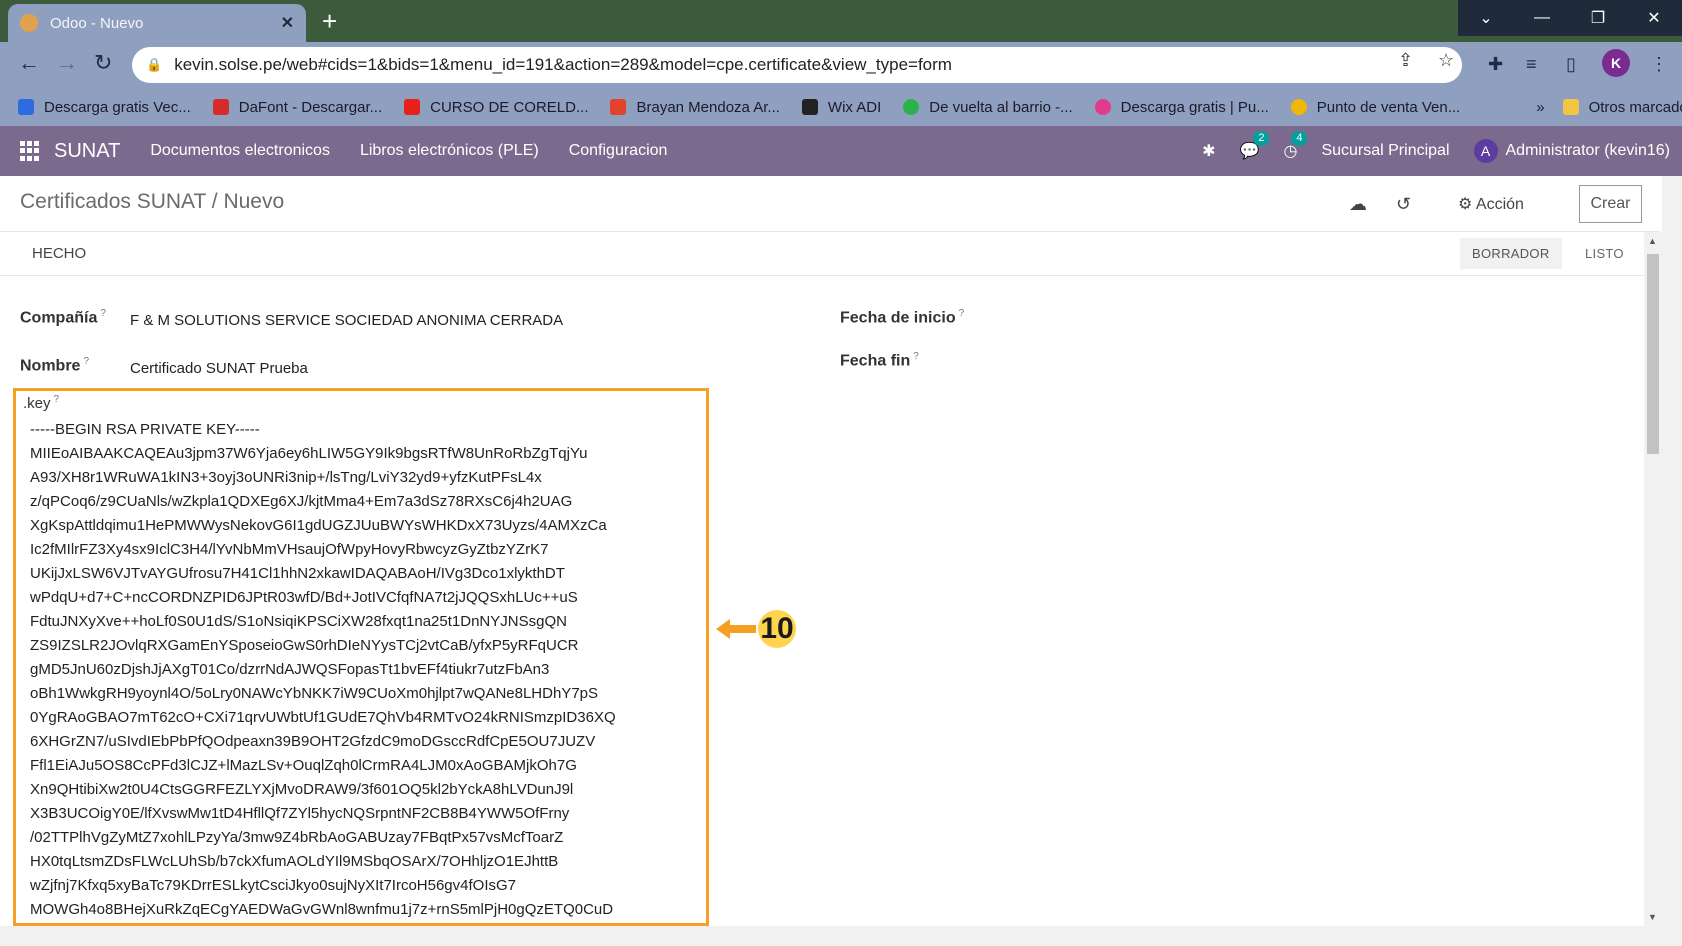 The image size is (1682, 946). I want to click on close-window-icon: ✕, so click(1654, 18).